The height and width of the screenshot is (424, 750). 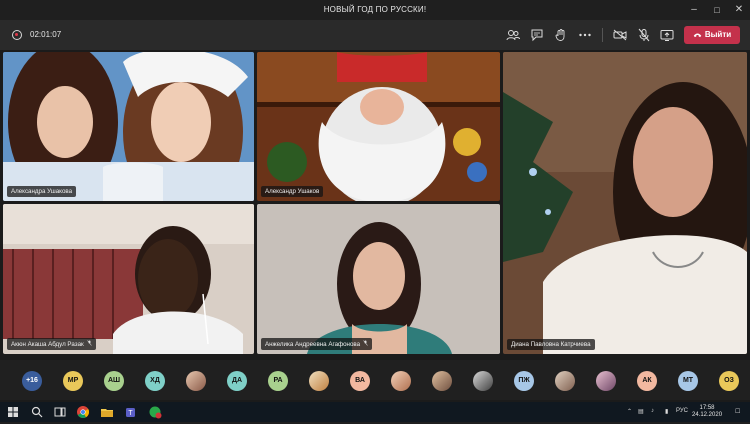 I want to click on participant-name-4: Акюн Акаша Абдул Разак, so click(x=51, y=344).